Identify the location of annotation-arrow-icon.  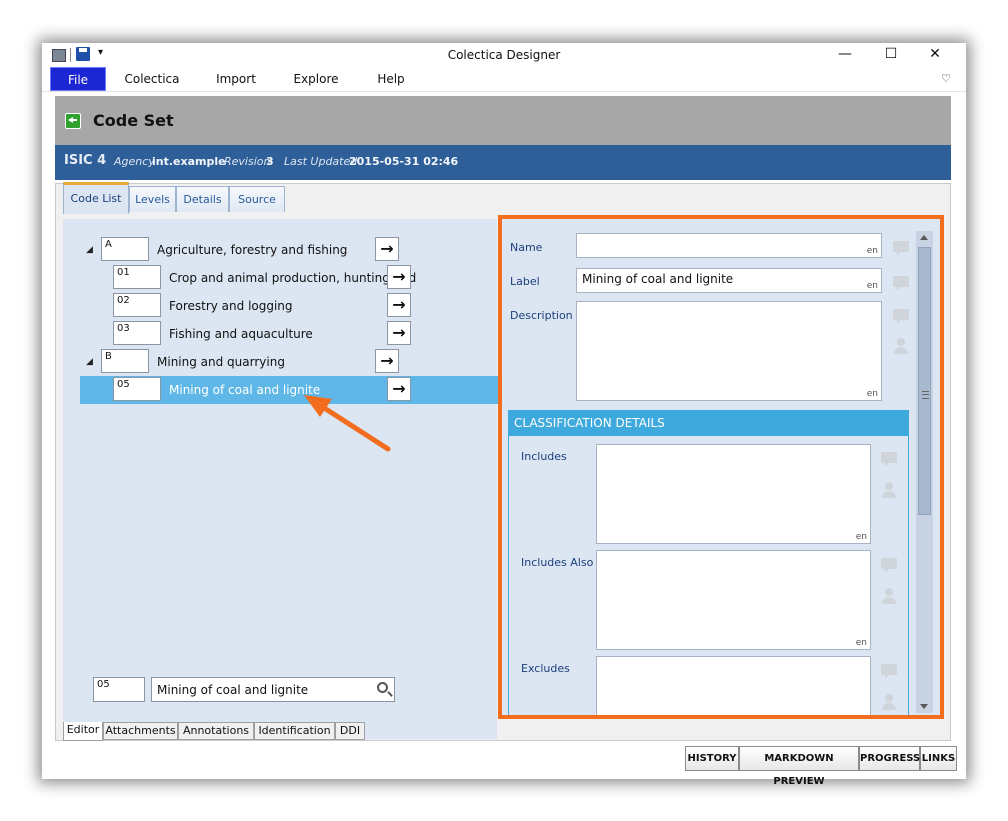
(347, 423).